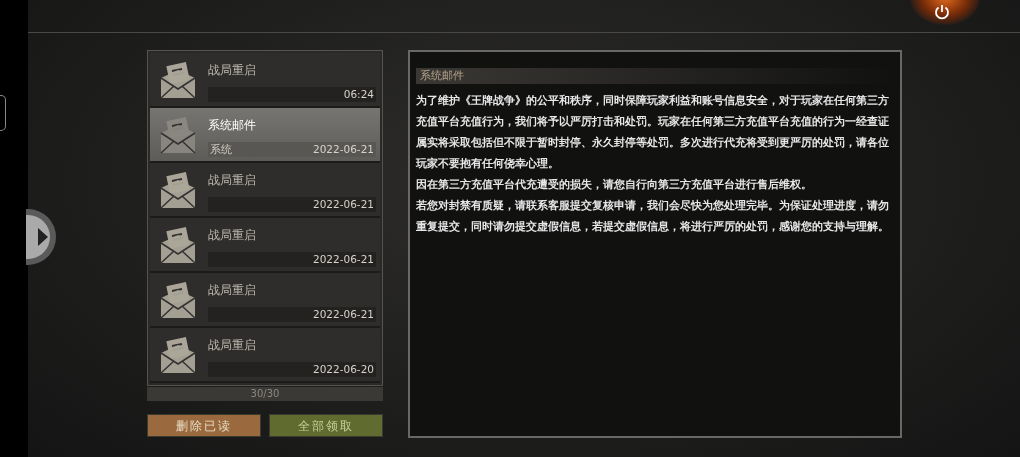  I want to click on mail-paragraph: 因在第三方充值平台代充遭受的损失，请您自行向第三方充值平台进行售后维权。, so click(614, 184).